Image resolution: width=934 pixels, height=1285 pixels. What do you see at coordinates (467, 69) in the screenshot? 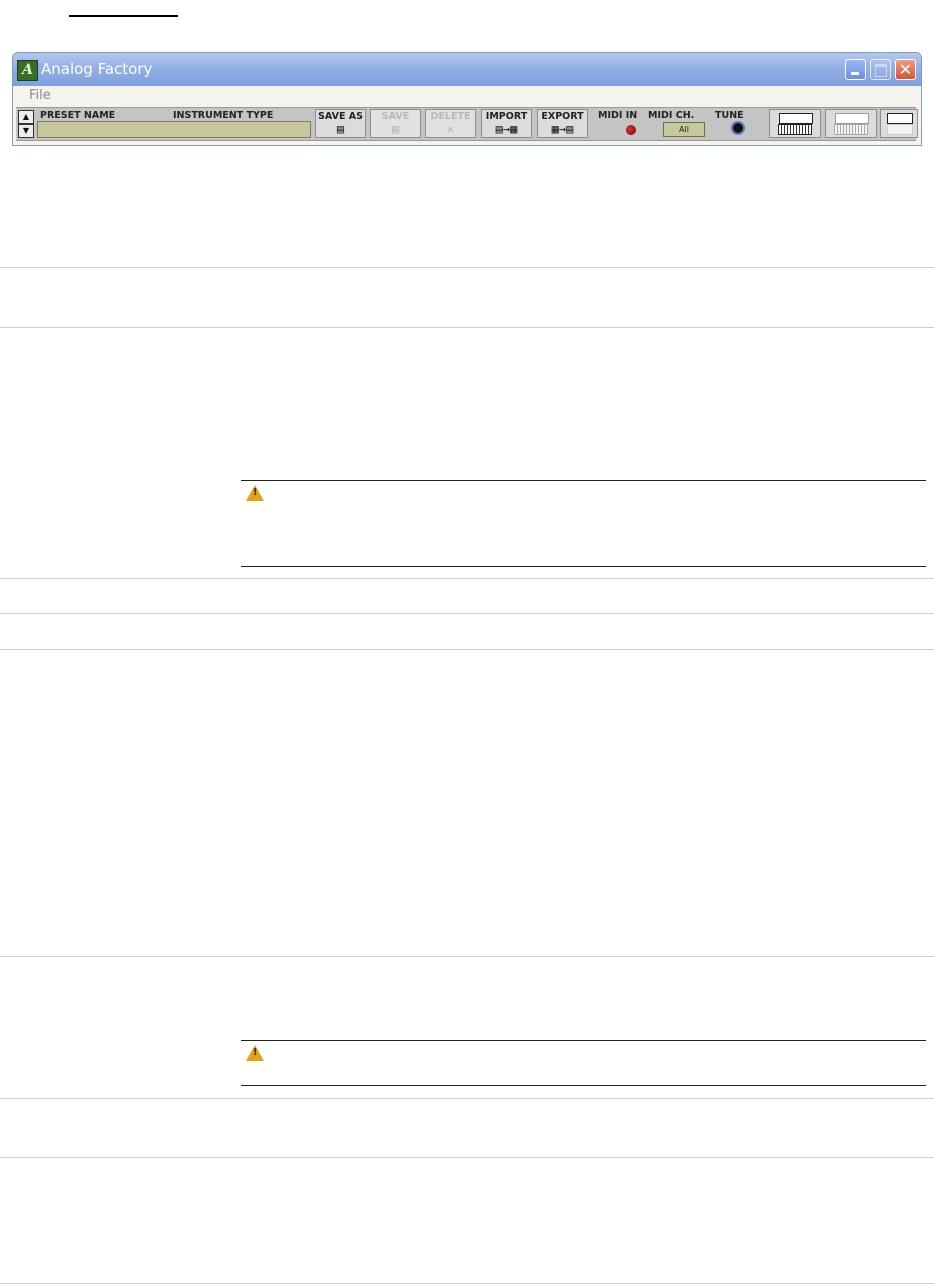
I see `title-bar: A Analog Factory ✕` at bounding box center [467, 69].